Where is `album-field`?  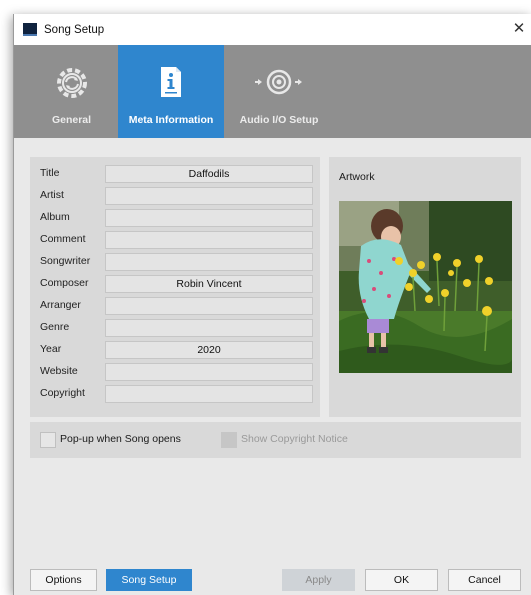 album-field is located at coordinates (209, 218).